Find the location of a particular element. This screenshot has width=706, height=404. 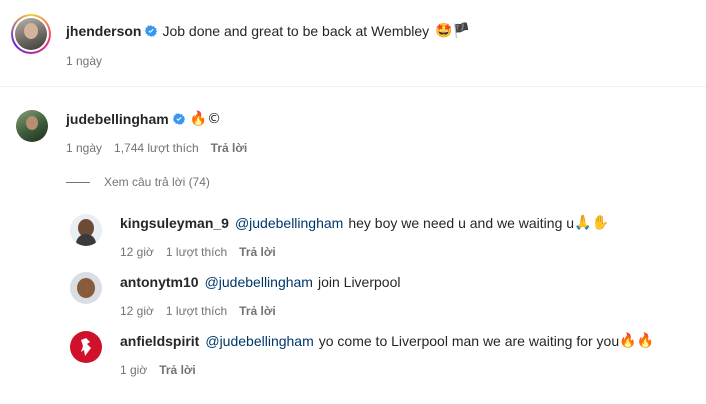

reply-3-emojis: 🔥🔥 is located at coordinates (636, 341).